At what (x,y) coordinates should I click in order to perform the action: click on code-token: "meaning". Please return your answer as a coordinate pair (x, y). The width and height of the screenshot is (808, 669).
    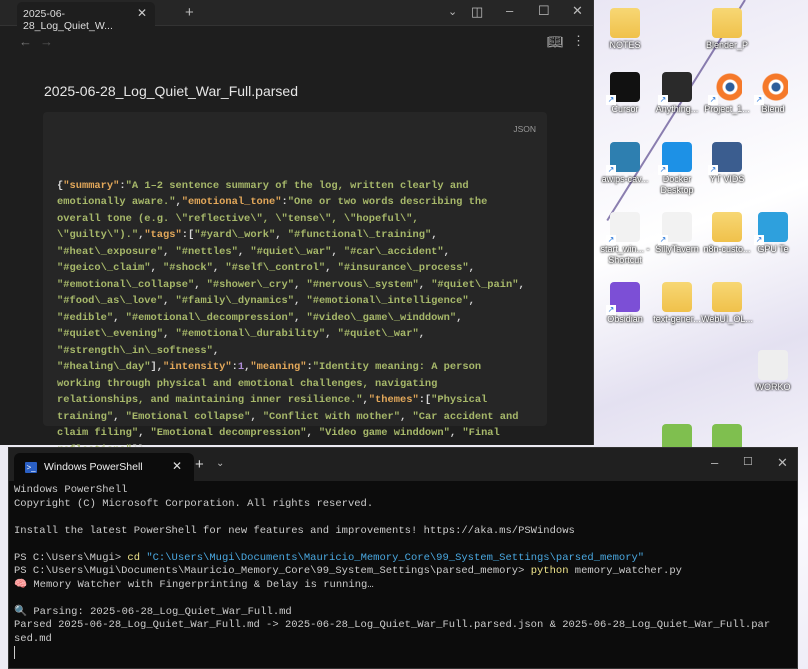
    Looking at the image, I should click on (278, 367).